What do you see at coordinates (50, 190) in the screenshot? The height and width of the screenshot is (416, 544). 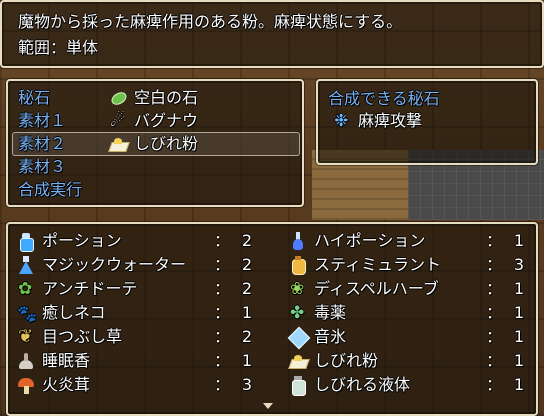 I see `command-execute-synthesis: 合成実行` at bounding box center [50, 190].